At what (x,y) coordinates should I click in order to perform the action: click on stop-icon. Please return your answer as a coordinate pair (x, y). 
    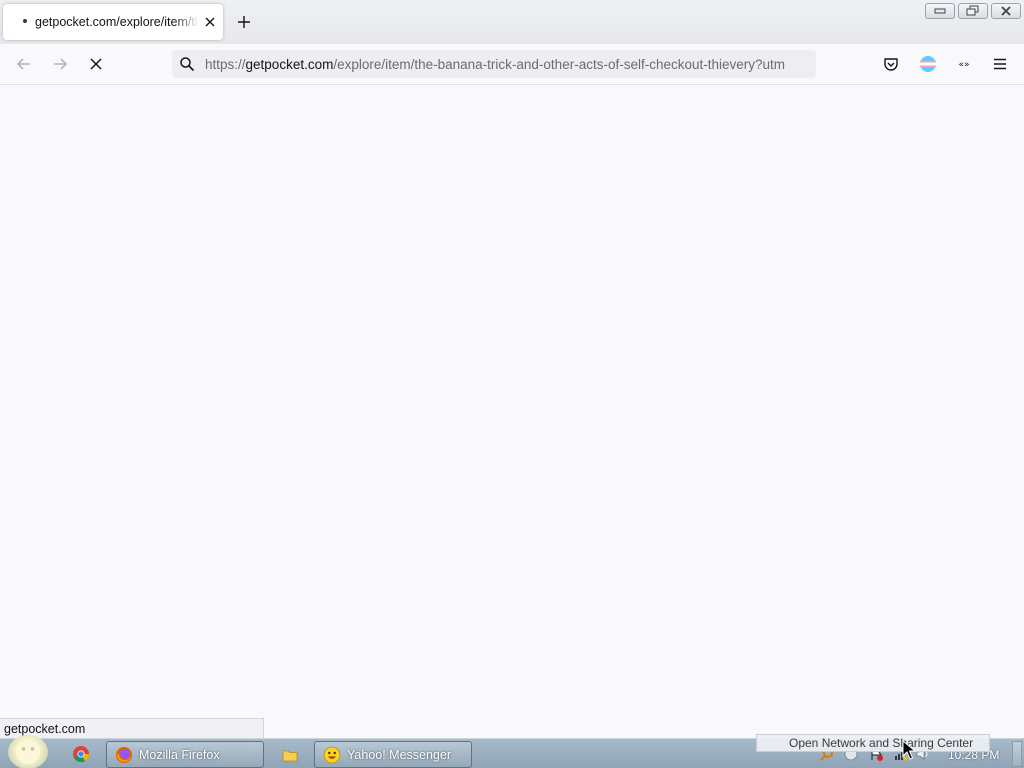
    Looking at the image, I should click on (96, 64).